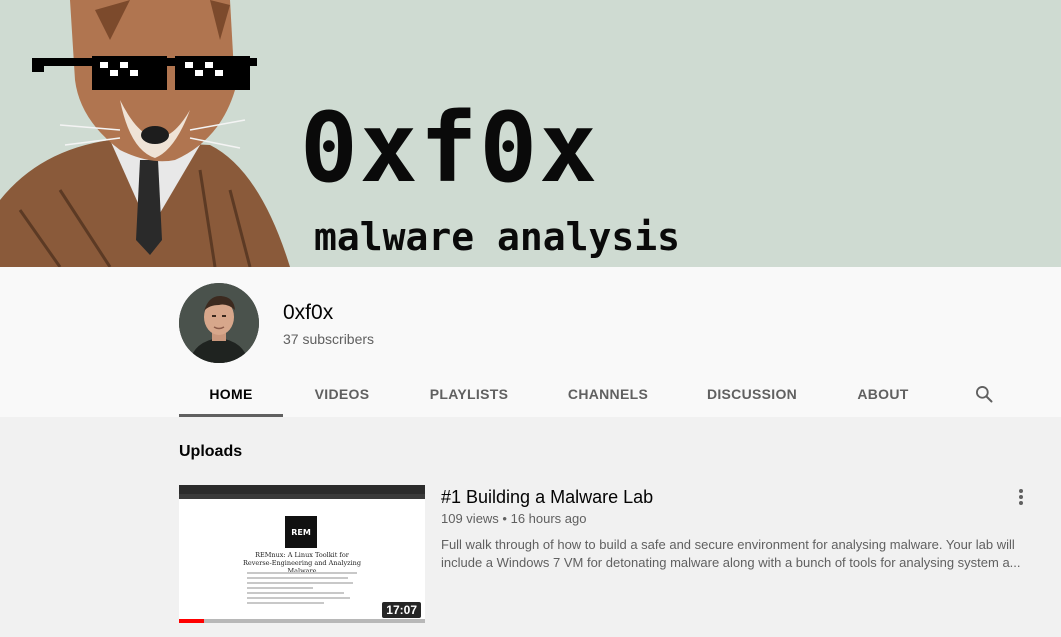 Image resolution: width=1061 pixels, height=637 pixels. I want to click on watch-progress-track, so click(302, 621).